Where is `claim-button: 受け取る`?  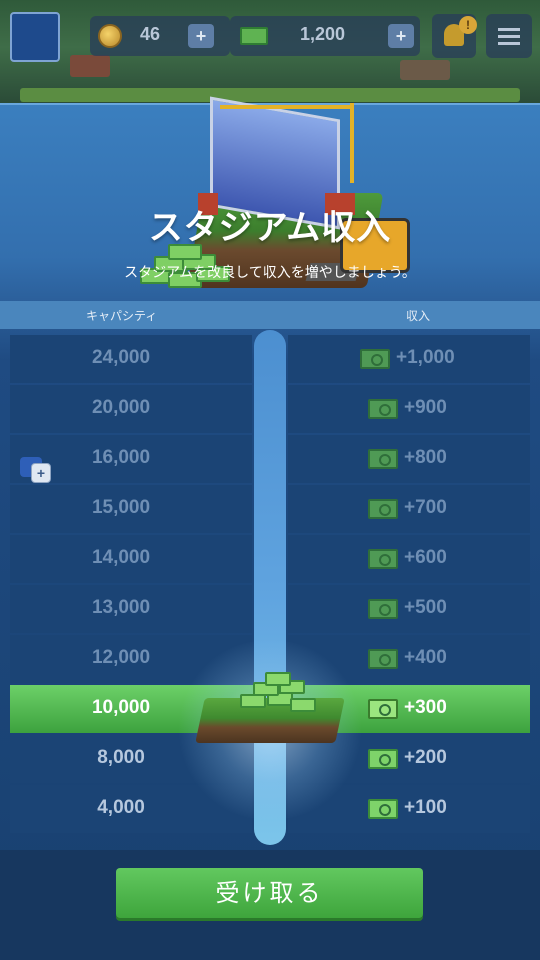
claim-button: 受け取る is located at coordinates (269, 893).